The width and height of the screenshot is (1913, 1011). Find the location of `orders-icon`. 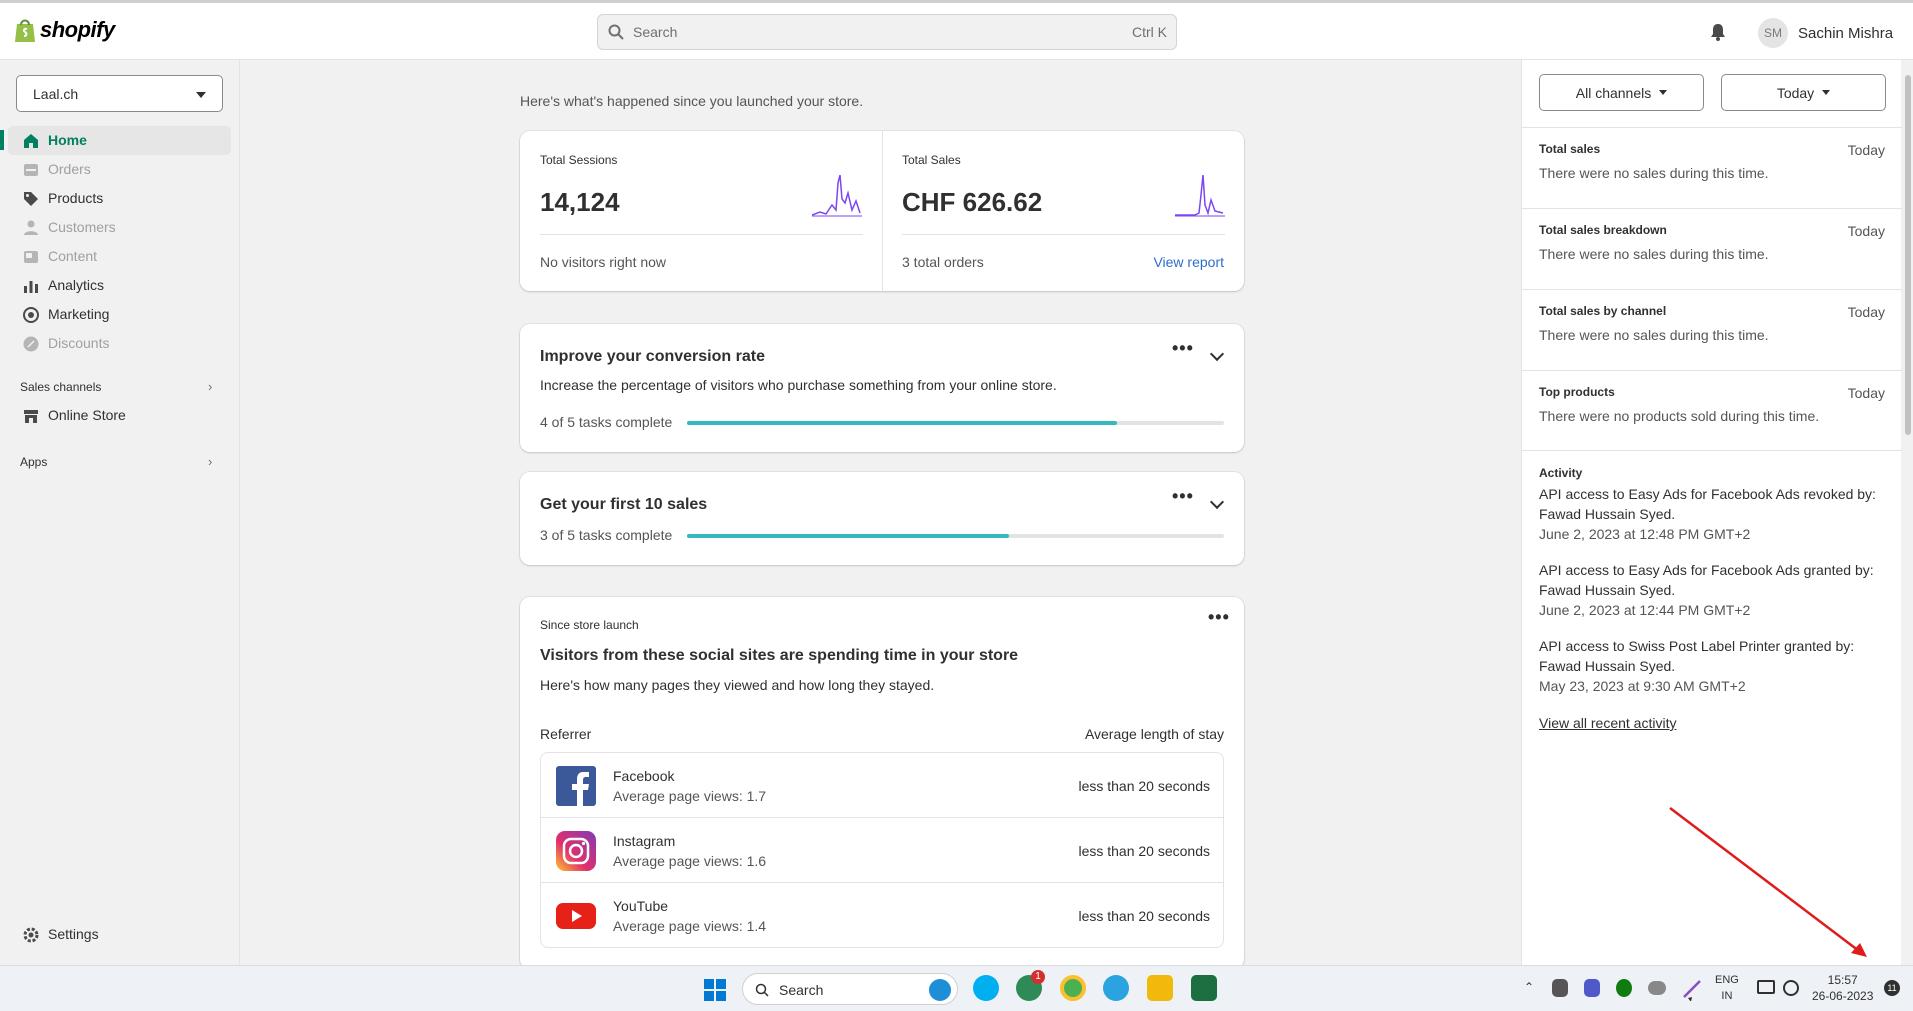

orders-icon is located at coordinates (31, 170).